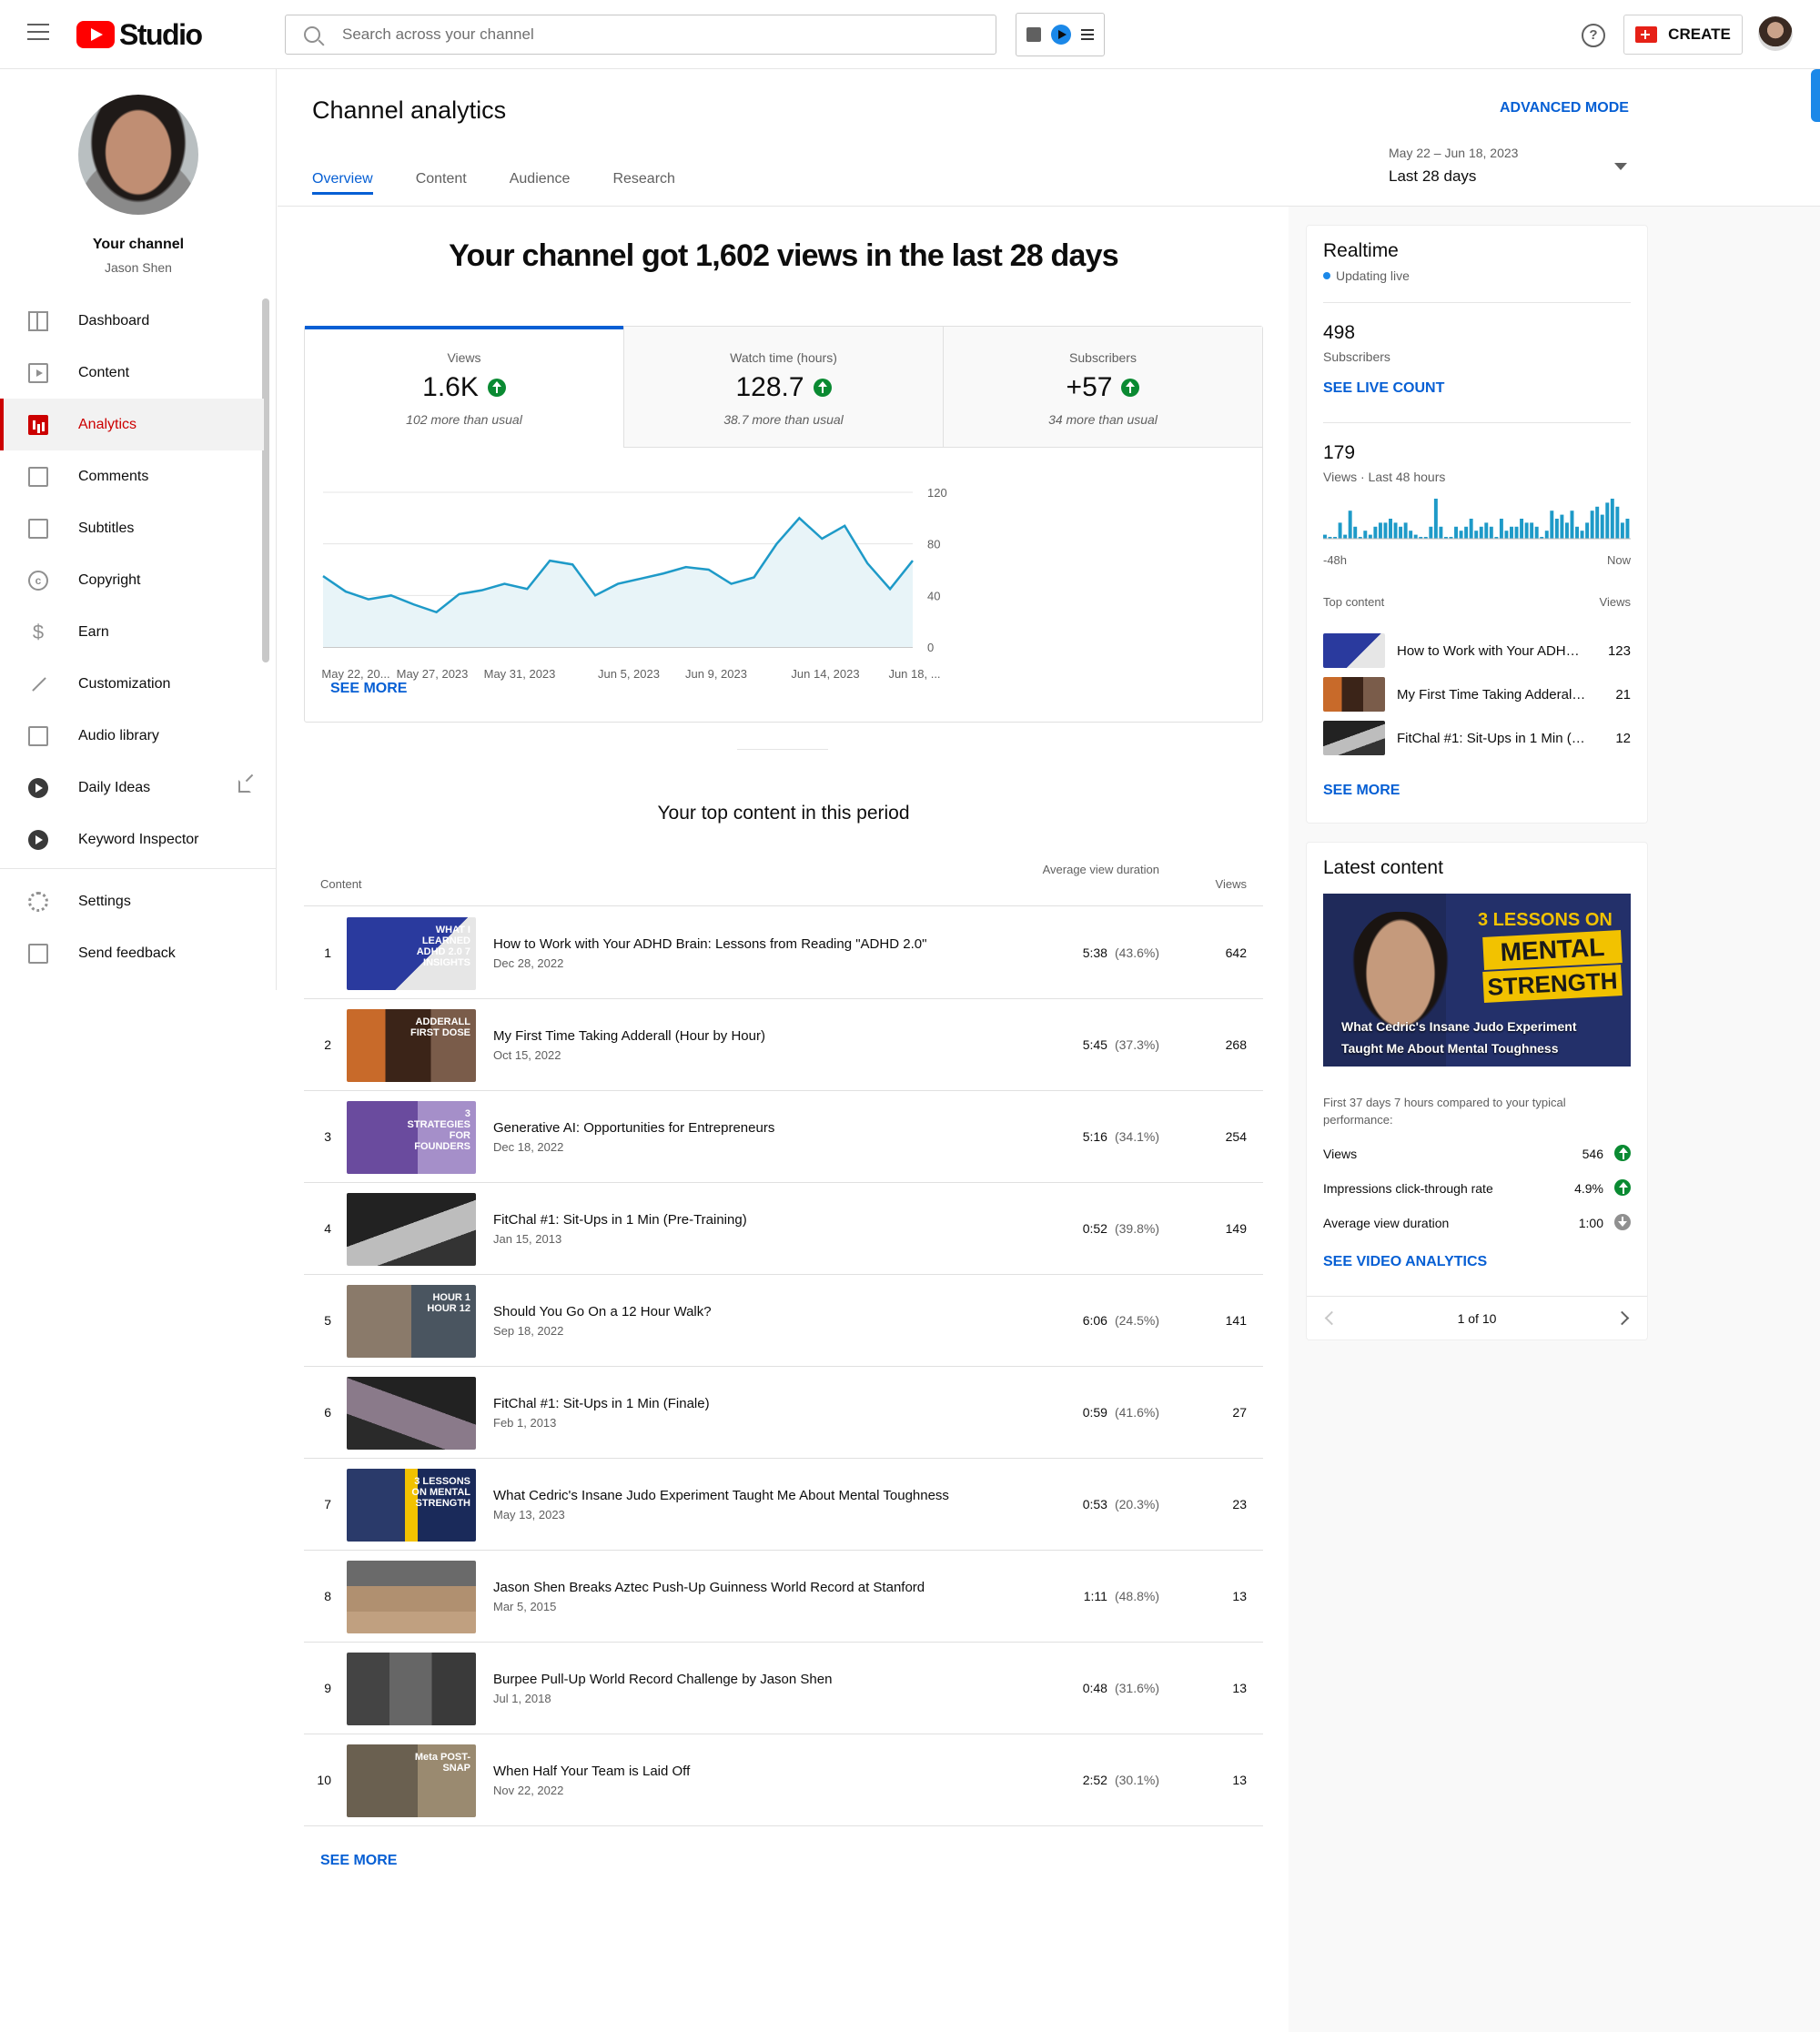 This screenshot has height=2032, width=1820. I want to click on menu-icon, so click(38, 33).